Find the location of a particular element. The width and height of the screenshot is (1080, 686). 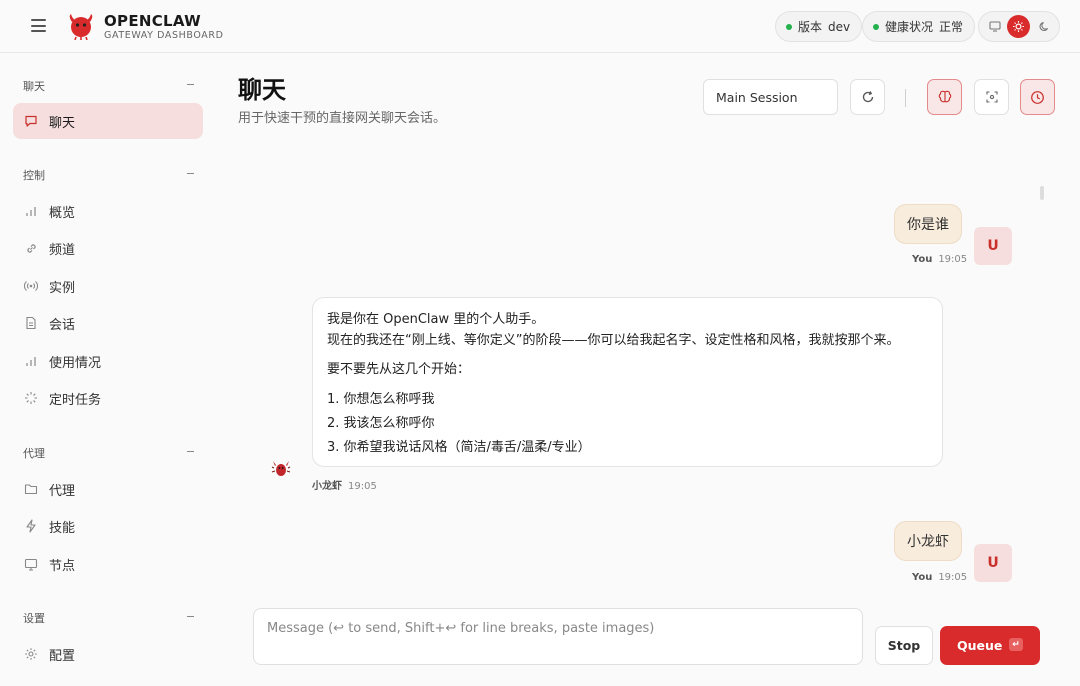

brain-toggle-button is located at coordinates (944, 97).